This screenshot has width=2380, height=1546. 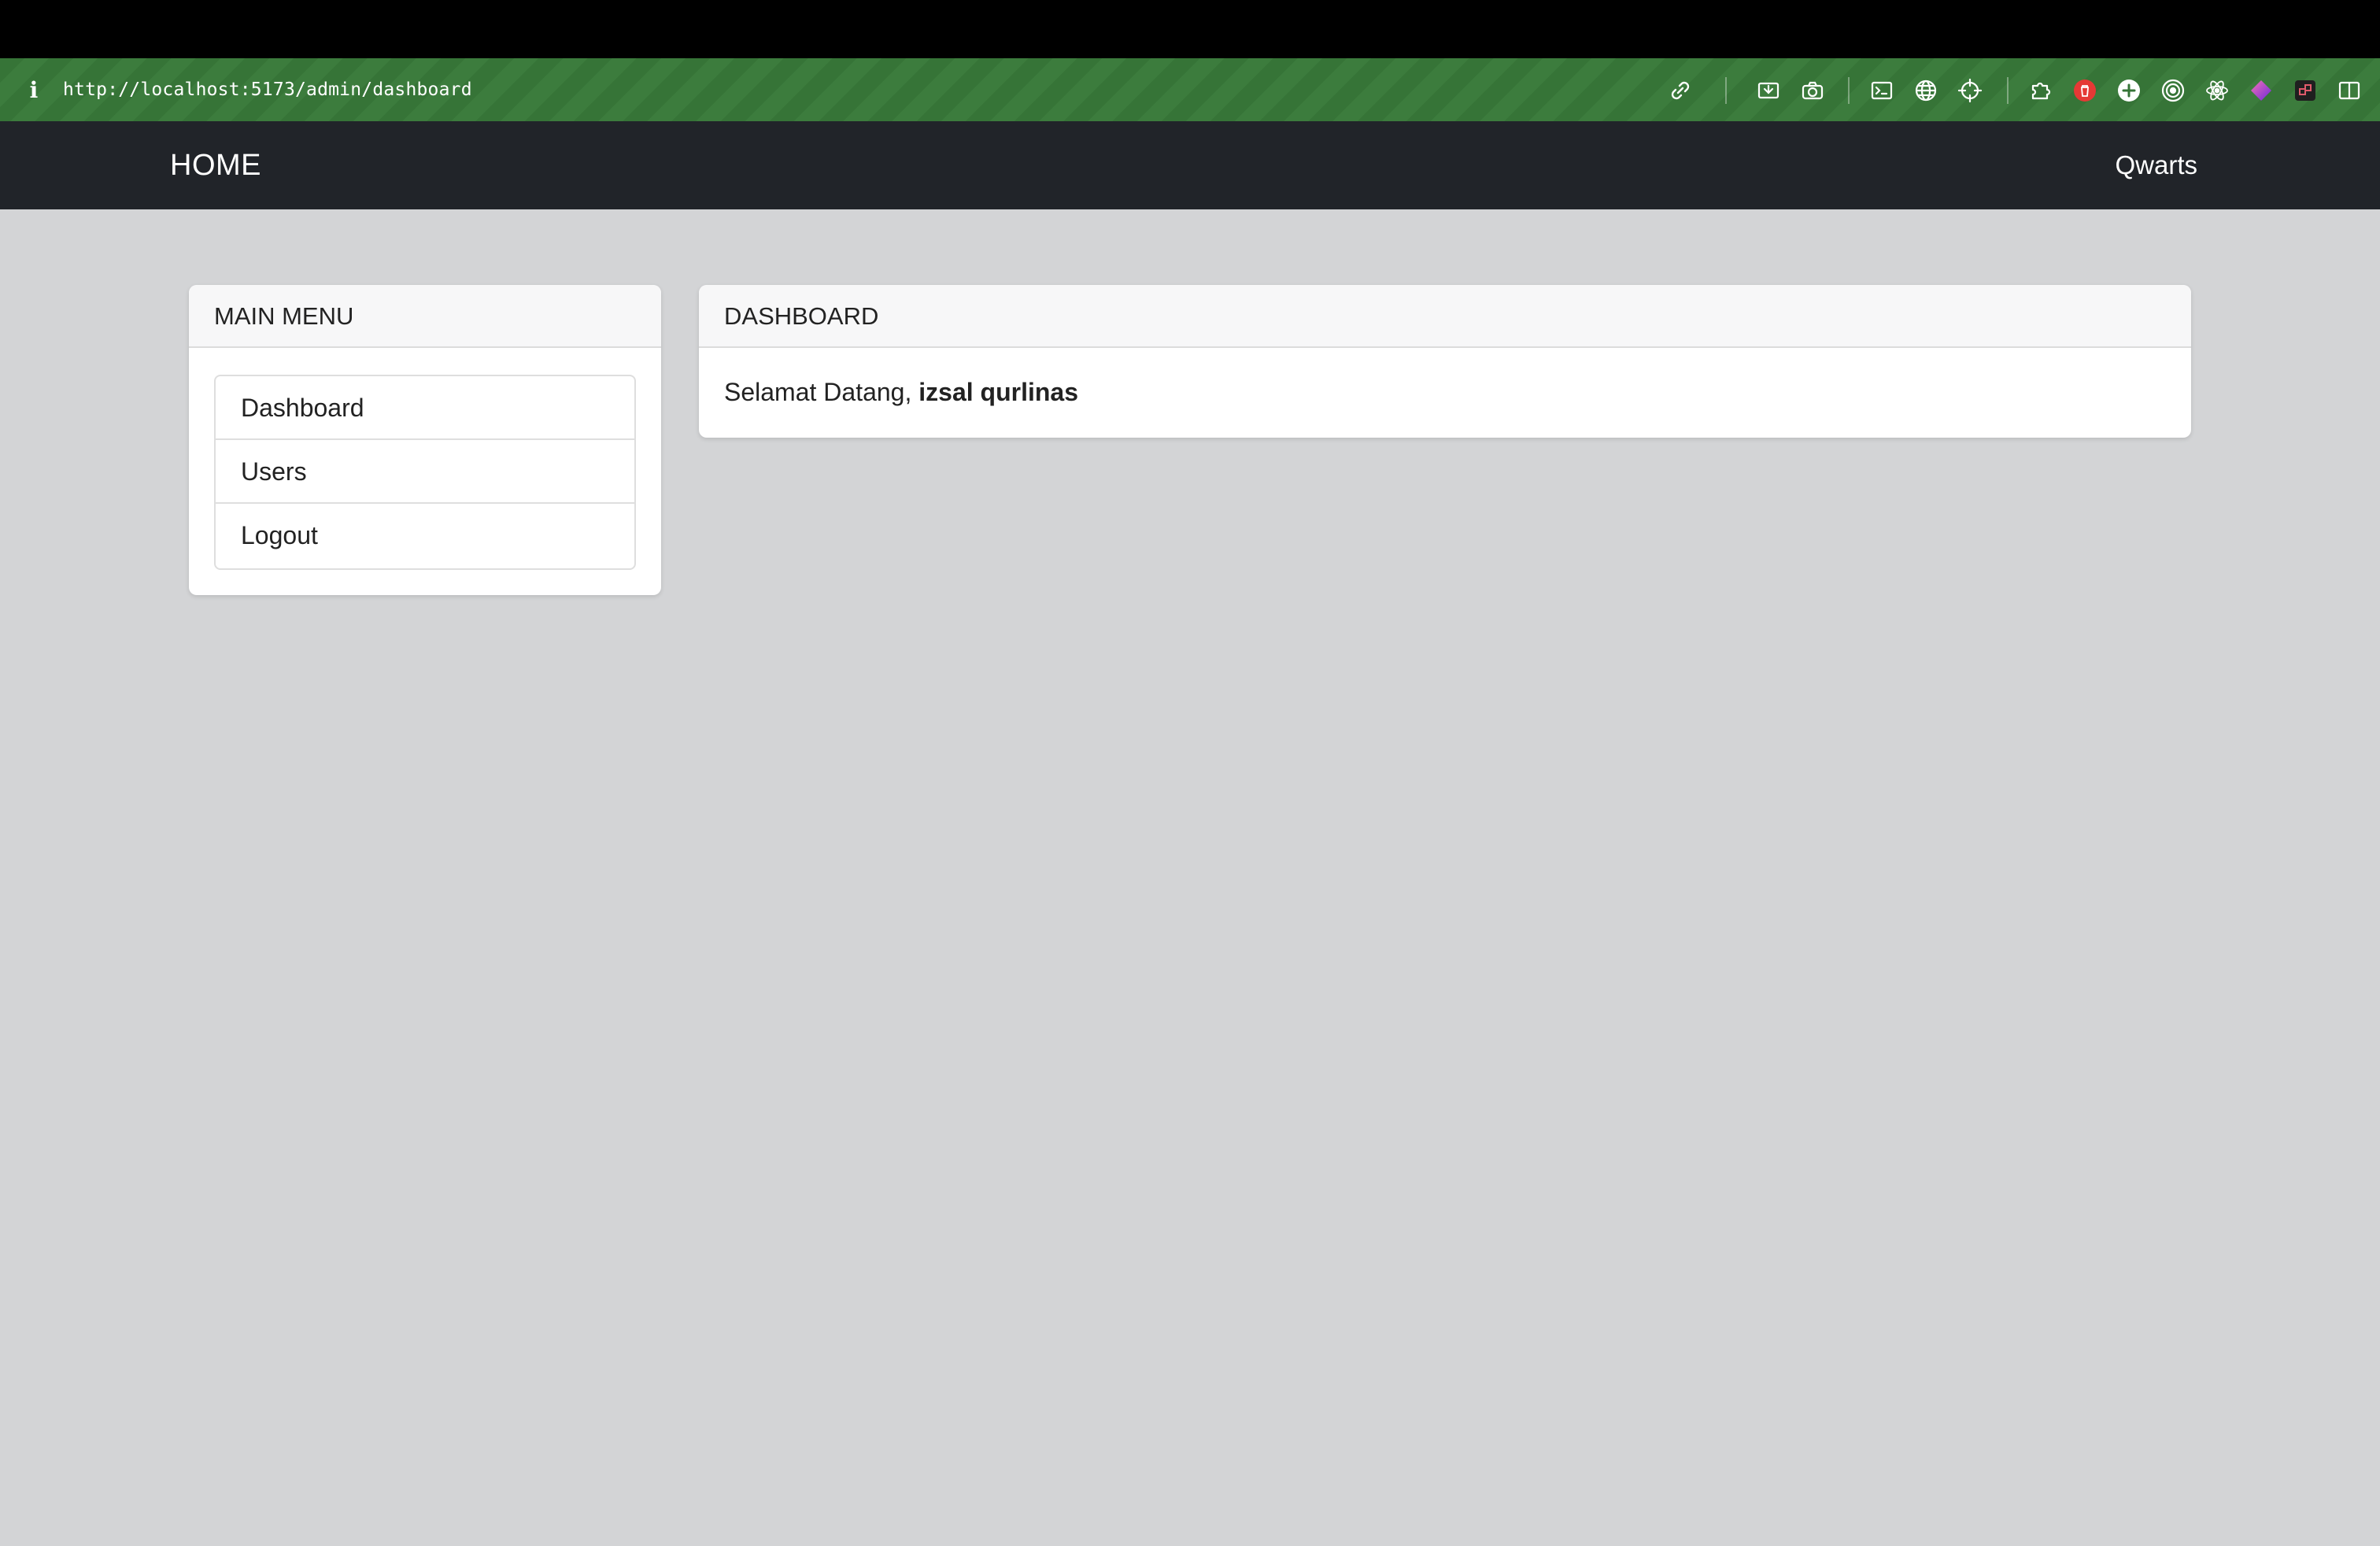 What do you see at coordinates (425, 536) in the screenshot?
I see `menu-item-logout: Logout` at bounding box center [425, 536].